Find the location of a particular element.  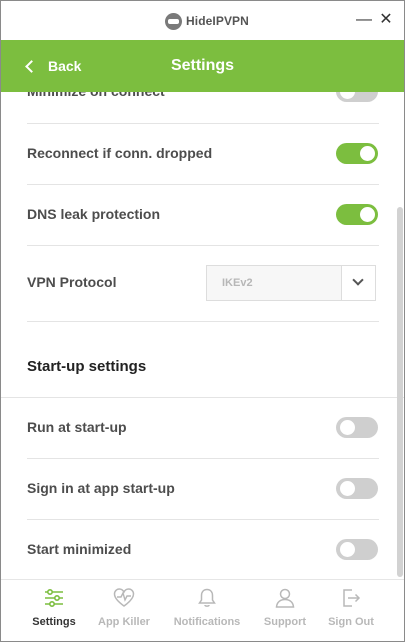

setting-label: Run at start-up is located at coordinates (77, 427).